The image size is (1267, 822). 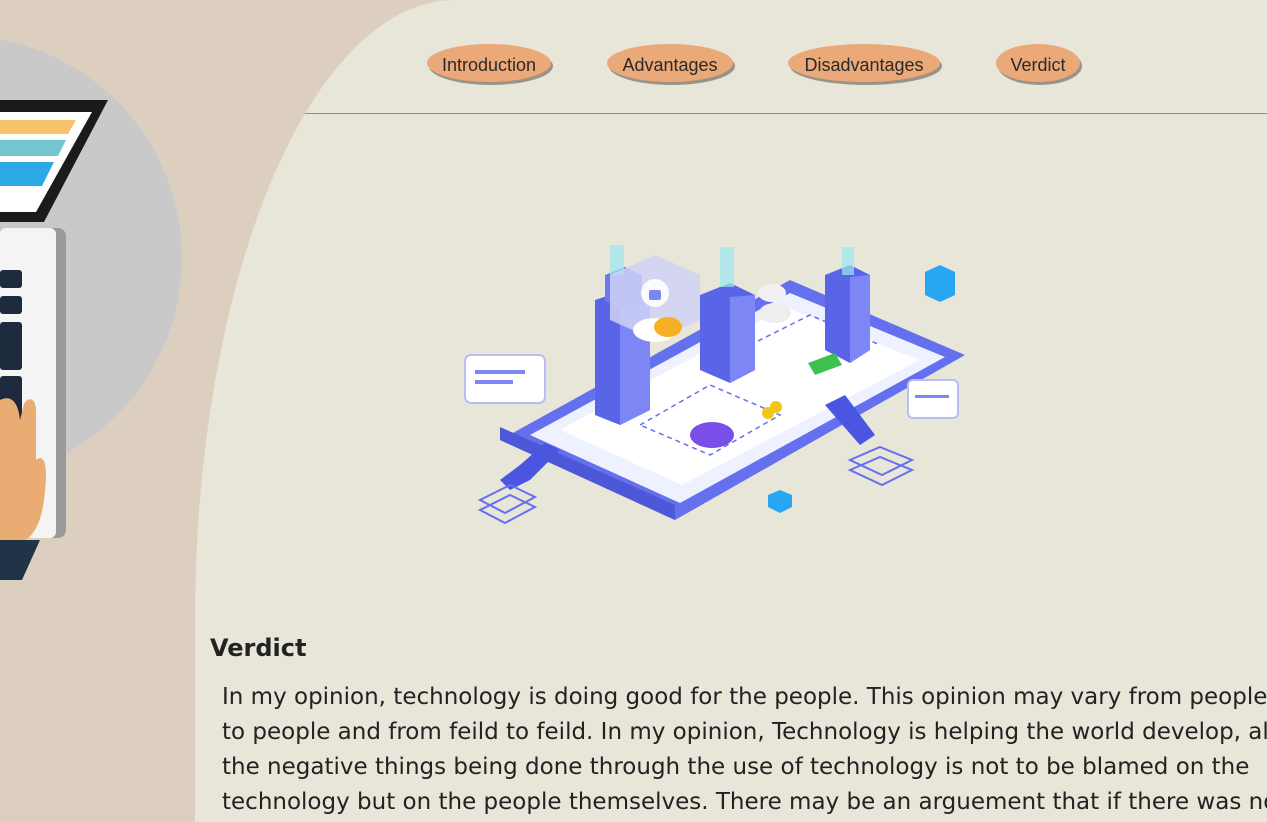 I want to click on header-divider, so click(x=738, y=113).